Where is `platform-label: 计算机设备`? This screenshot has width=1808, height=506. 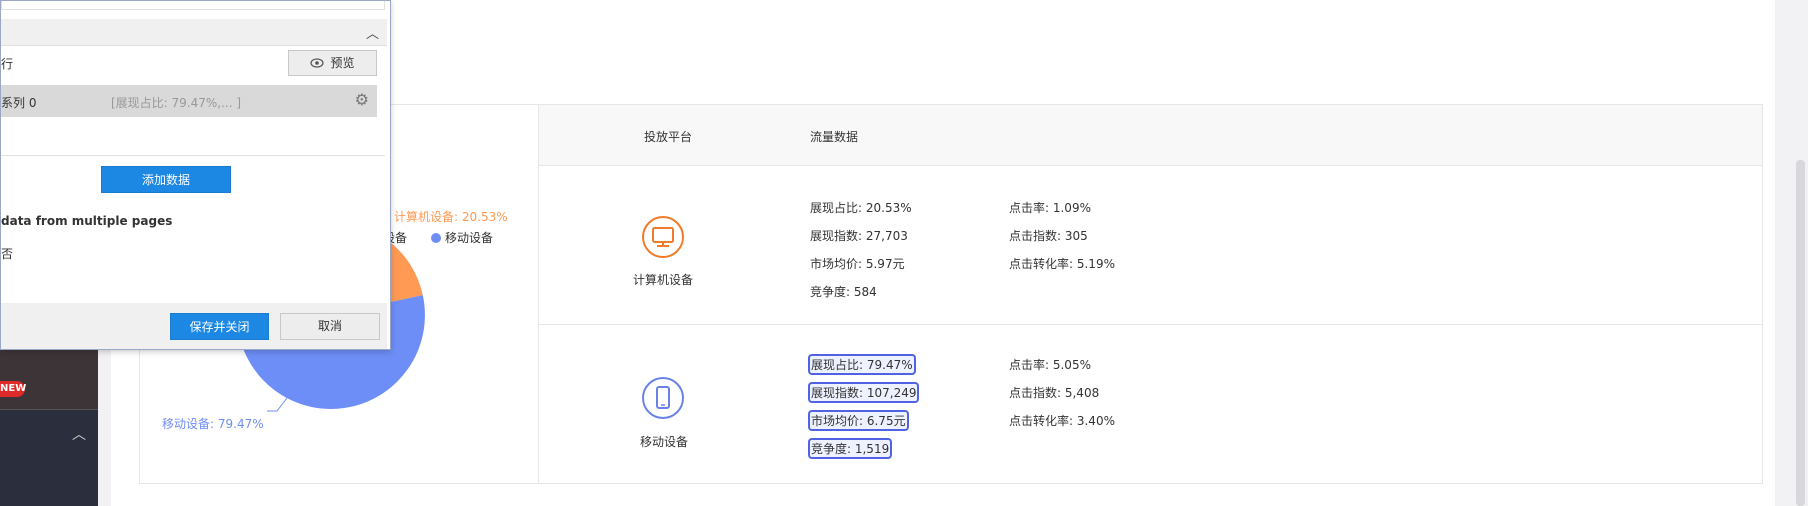
platform-label: 计算机设备 is located at coordinates (663, 280).